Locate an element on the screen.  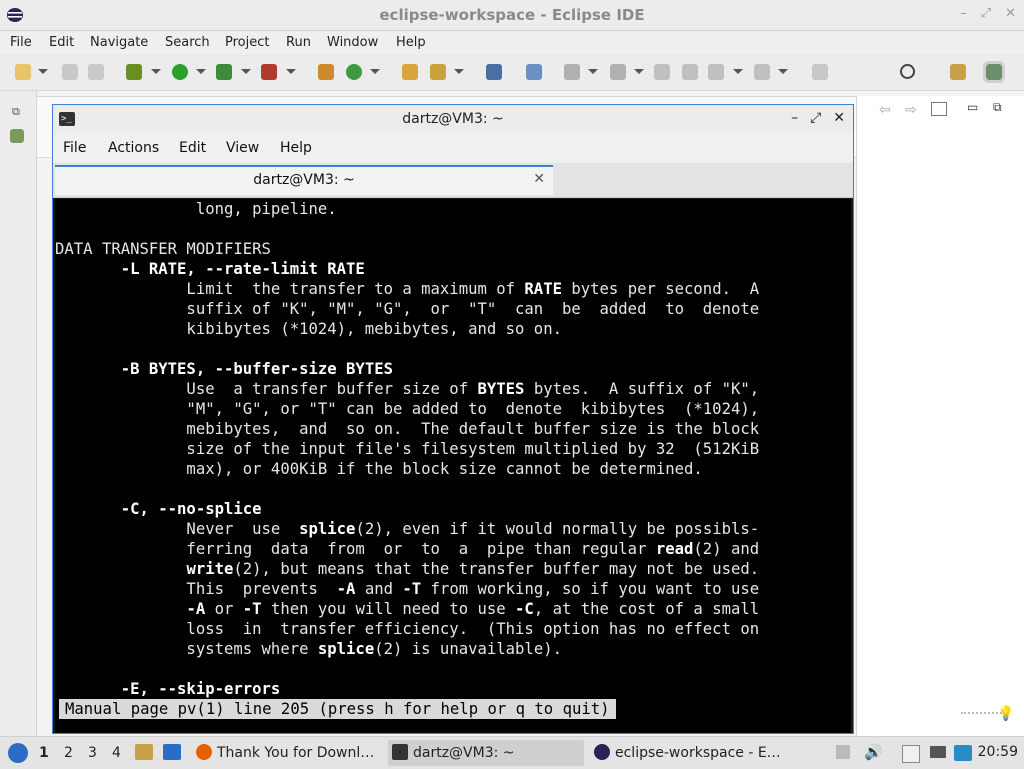
terminal-menu-view: View is located at coordinates (242, 148).